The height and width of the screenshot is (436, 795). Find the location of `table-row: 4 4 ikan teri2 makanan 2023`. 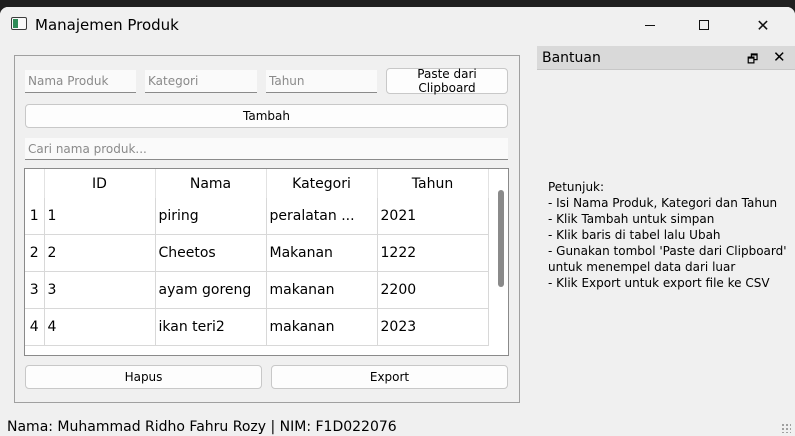

table-row: 4 4 ikan teri2 makanan 2023 is located at coordinates (257, 327).